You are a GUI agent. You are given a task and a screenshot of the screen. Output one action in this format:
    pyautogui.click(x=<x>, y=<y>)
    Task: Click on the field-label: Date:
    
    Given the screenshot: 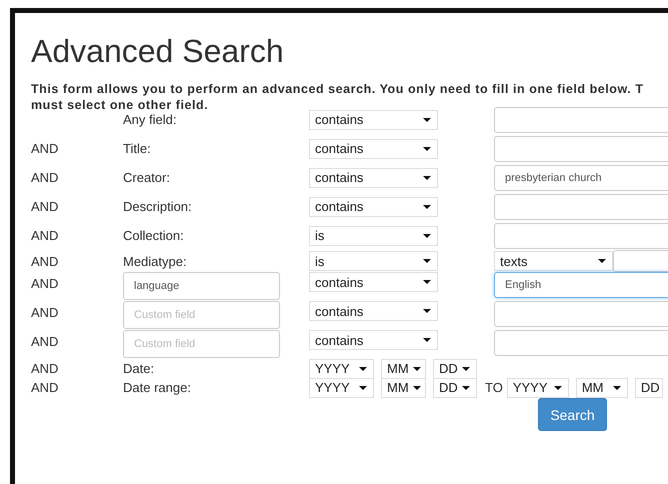 What is the action you would take?
    pyautogui.click(x=139, y=368)
    